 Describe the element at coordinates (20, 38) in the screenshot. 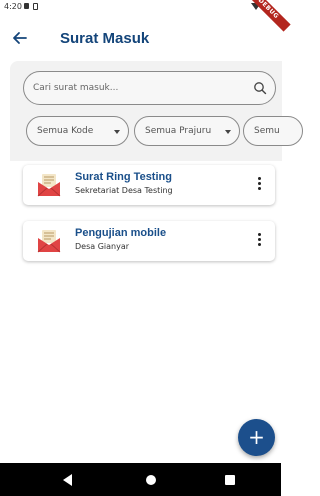

I see `arrow-left-icon` at that location.